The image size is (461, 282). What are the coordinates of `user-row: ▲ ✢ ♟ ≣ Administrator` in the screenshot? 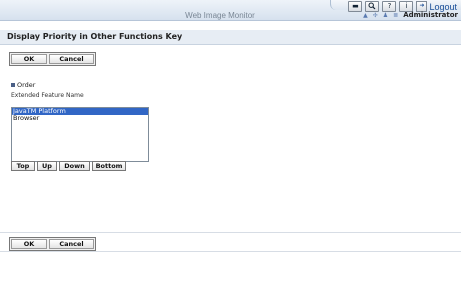 It's located at (410, 15).